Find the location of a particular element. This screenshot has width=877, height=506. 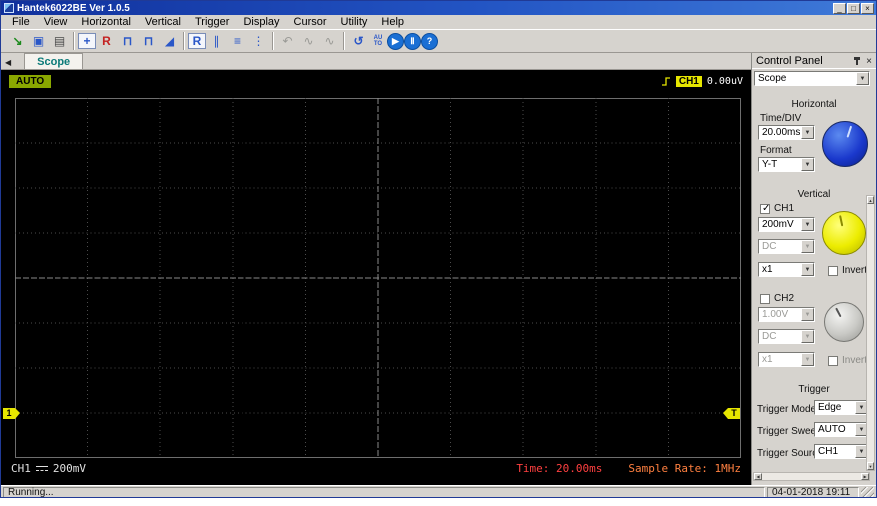

maximize-button: □ is located at coordinates (853, 8).